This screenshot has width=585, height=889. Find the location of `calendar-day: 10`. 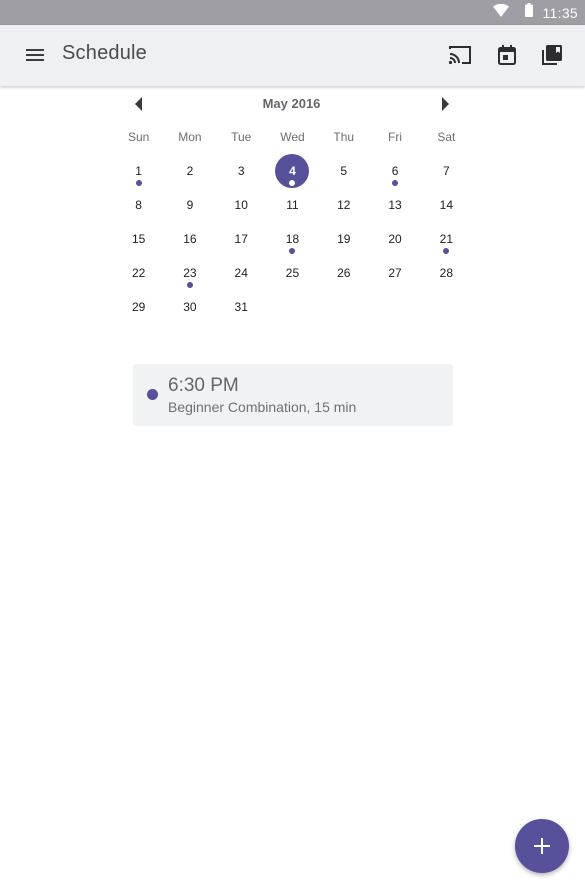

calendar-day: 10 is located at coordinates (241, 205).